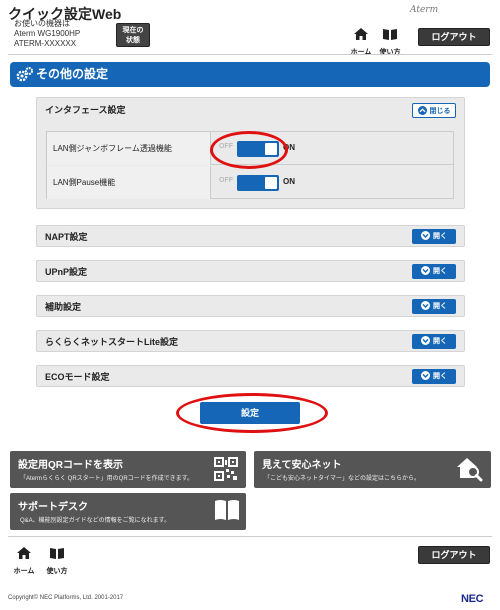 The height and width of the screenshot is (610, 500). What do you see at coordinates (66, 237) in the screenshot?
I see `napt-panel-title: NAPT設定` at bounding box center [66, 237].